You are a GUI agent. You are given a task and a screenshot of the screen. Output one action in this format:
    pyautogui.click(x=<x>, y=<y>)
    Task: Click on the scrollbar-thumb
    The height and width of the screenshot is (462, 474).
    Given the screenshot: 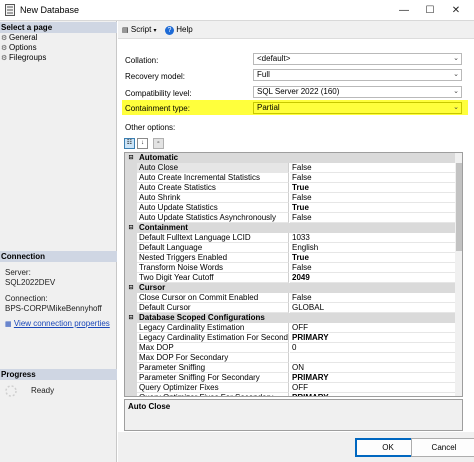 What is the action you would take?
    pyautogui.click(x=459, y=207)
    